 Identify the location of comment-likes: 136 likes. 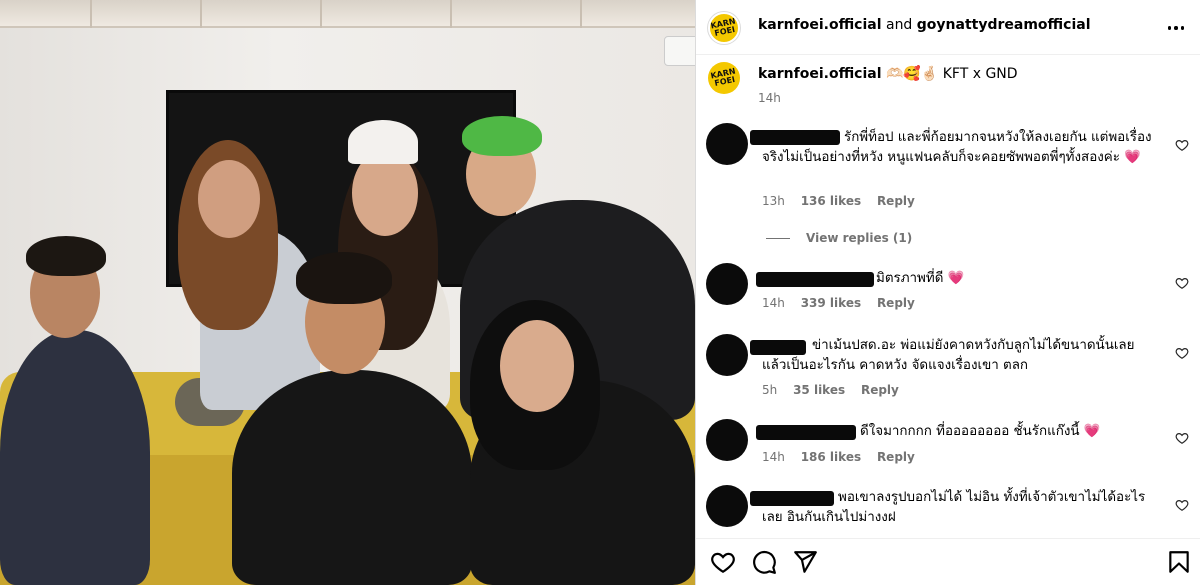
(831, 201).